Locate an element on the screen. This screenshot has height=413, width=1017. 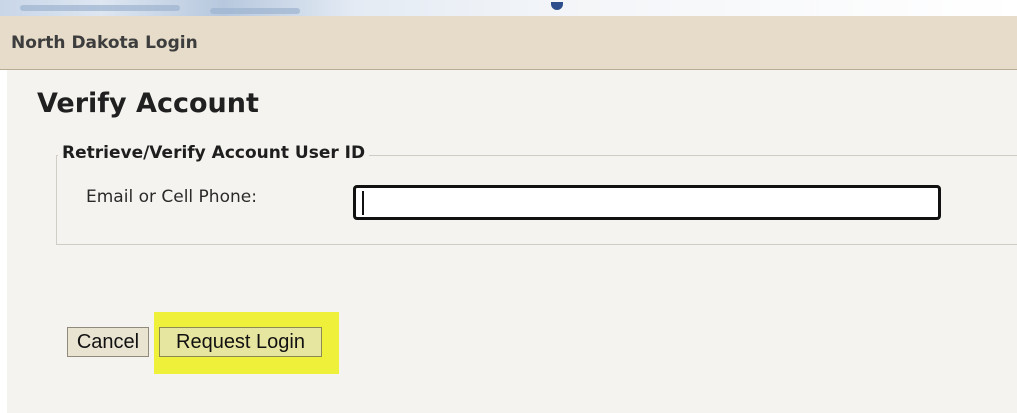
email-or-phone-label: Email or Cell Phone: is located at coordinates (171, 197).